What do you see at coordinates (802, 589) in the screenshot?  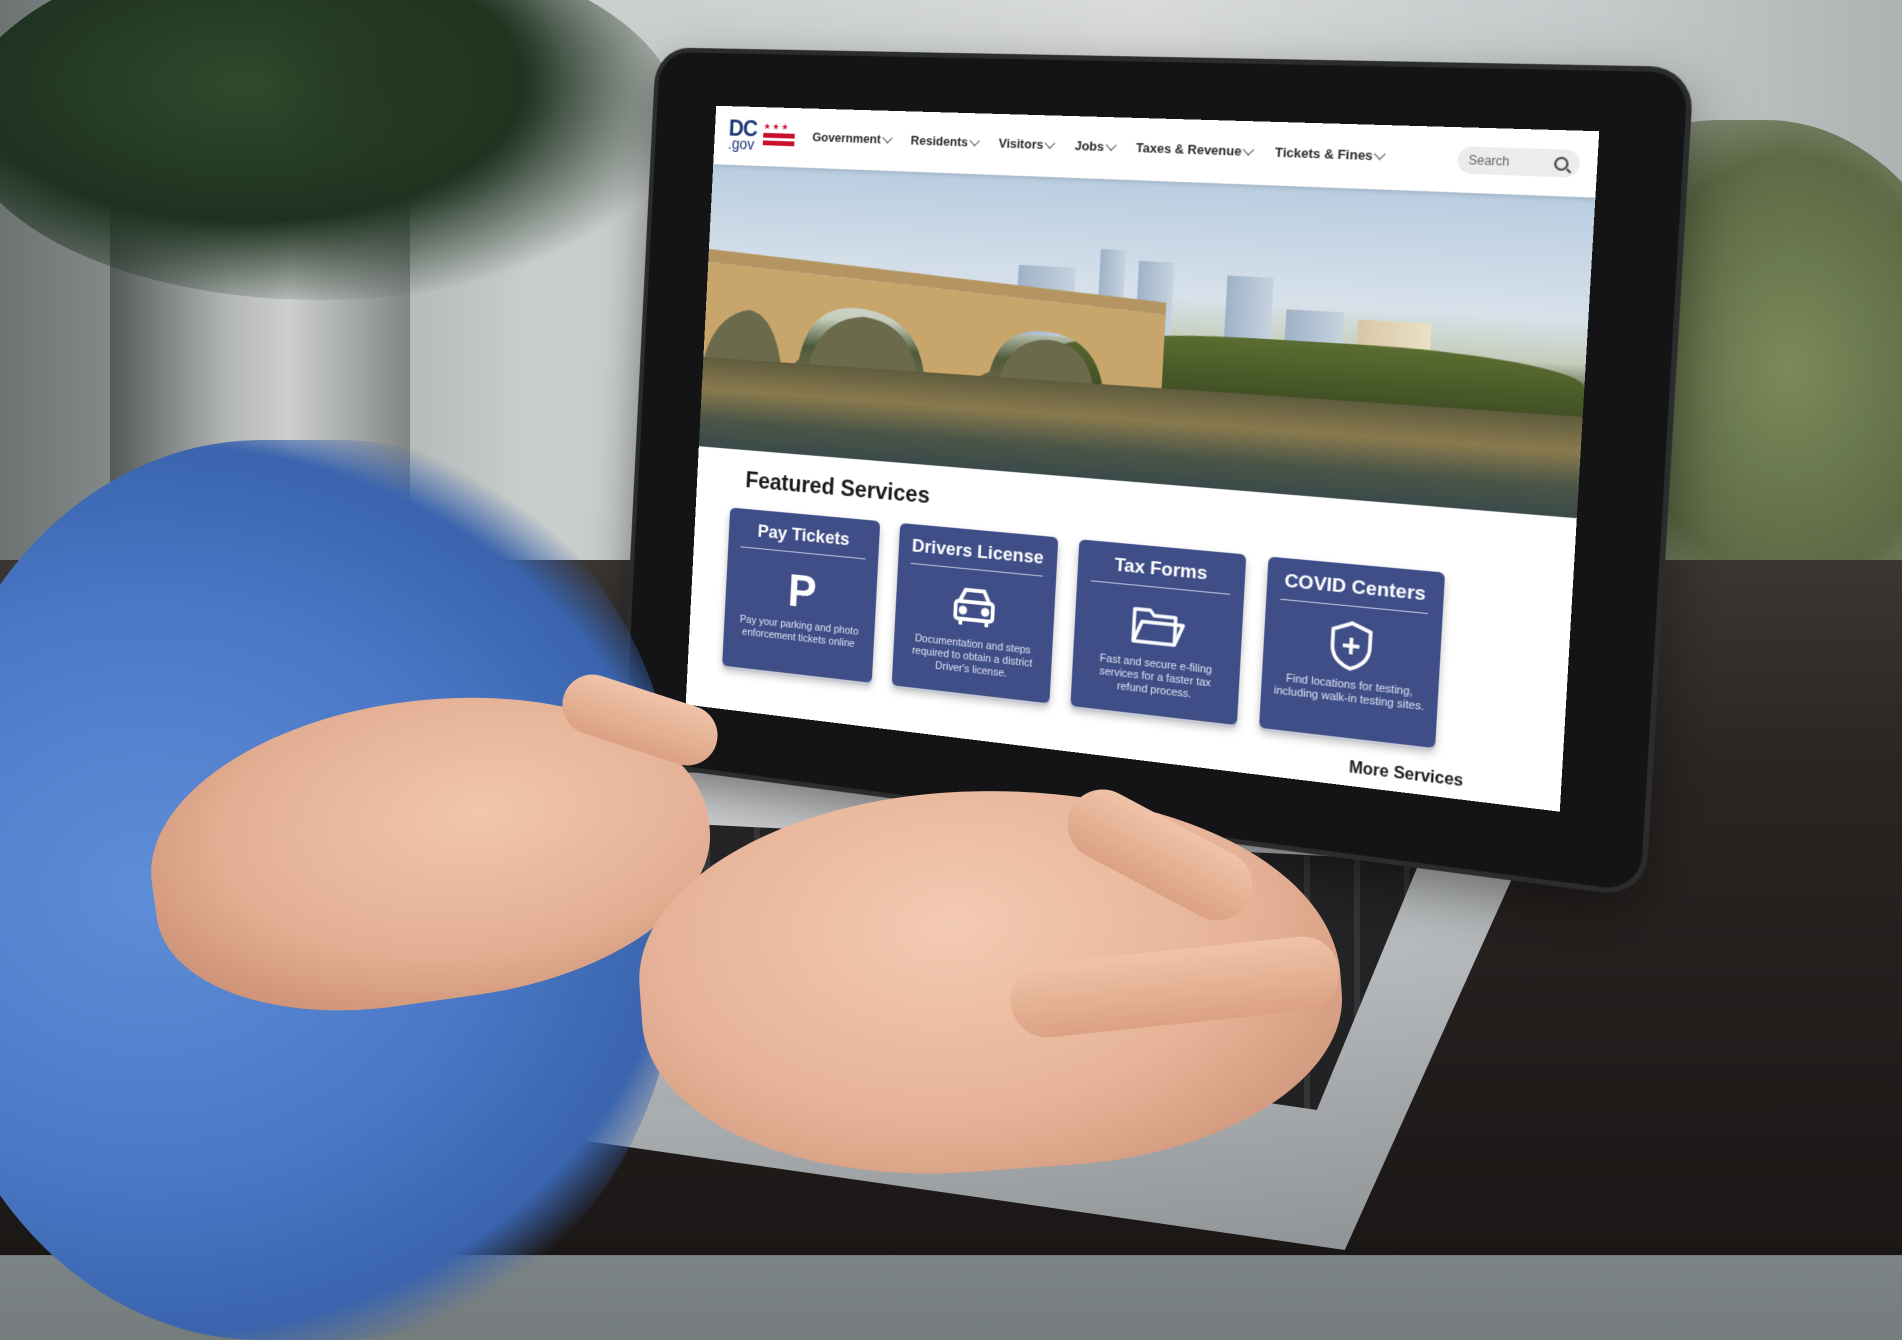 I see `svg-text: P` at bounding box center [802, 589].